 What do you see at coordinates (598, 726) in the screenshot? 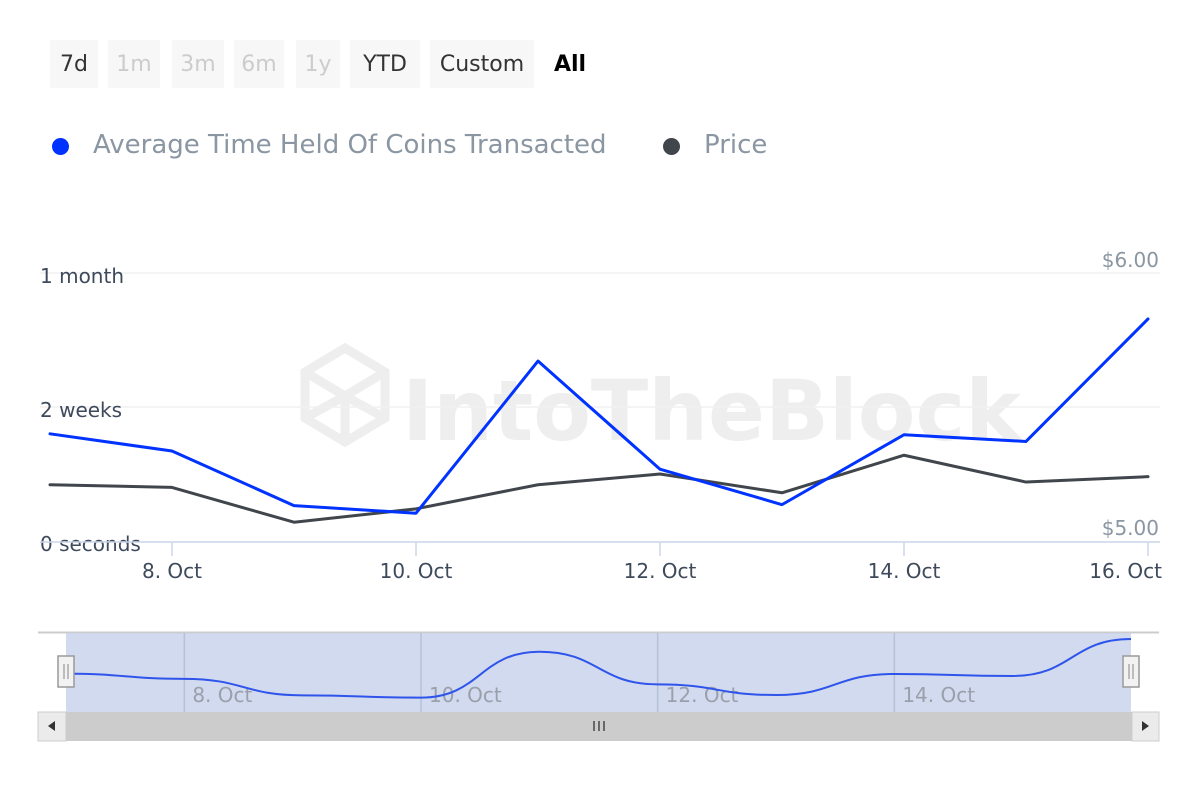
I see `scrollbar` at bounding box center [598, 726].